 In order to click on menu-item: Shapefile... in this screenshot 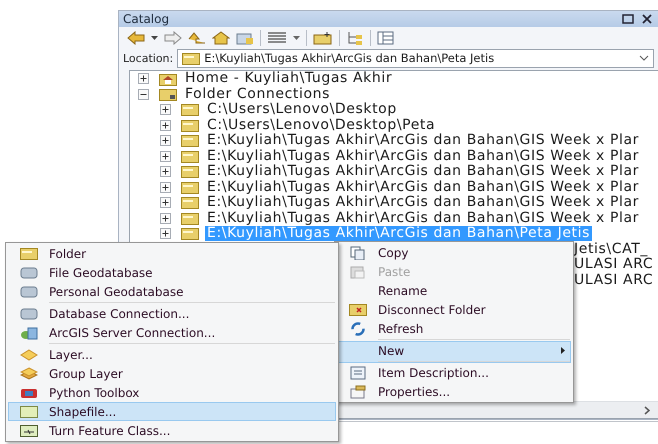, I will do `click(172, 411)`.